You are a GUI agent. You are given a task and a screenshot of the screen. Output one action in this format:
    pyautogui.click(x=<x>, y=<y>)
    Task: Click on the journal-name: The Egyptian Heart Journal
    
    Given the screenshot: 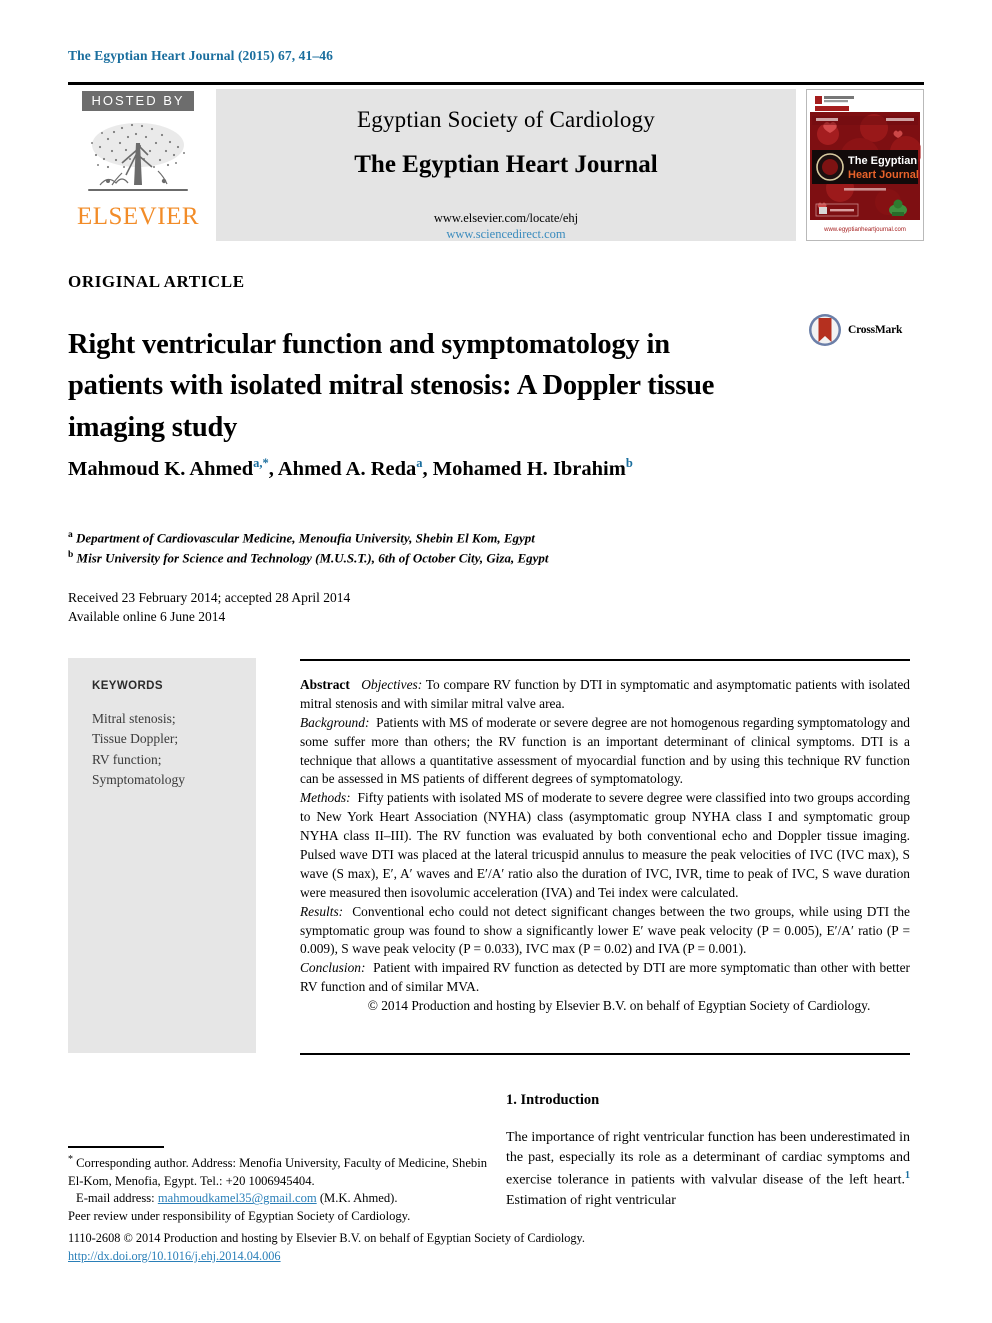 What is the action you would take?
    pyautogui.click(x=506, y=164)
    